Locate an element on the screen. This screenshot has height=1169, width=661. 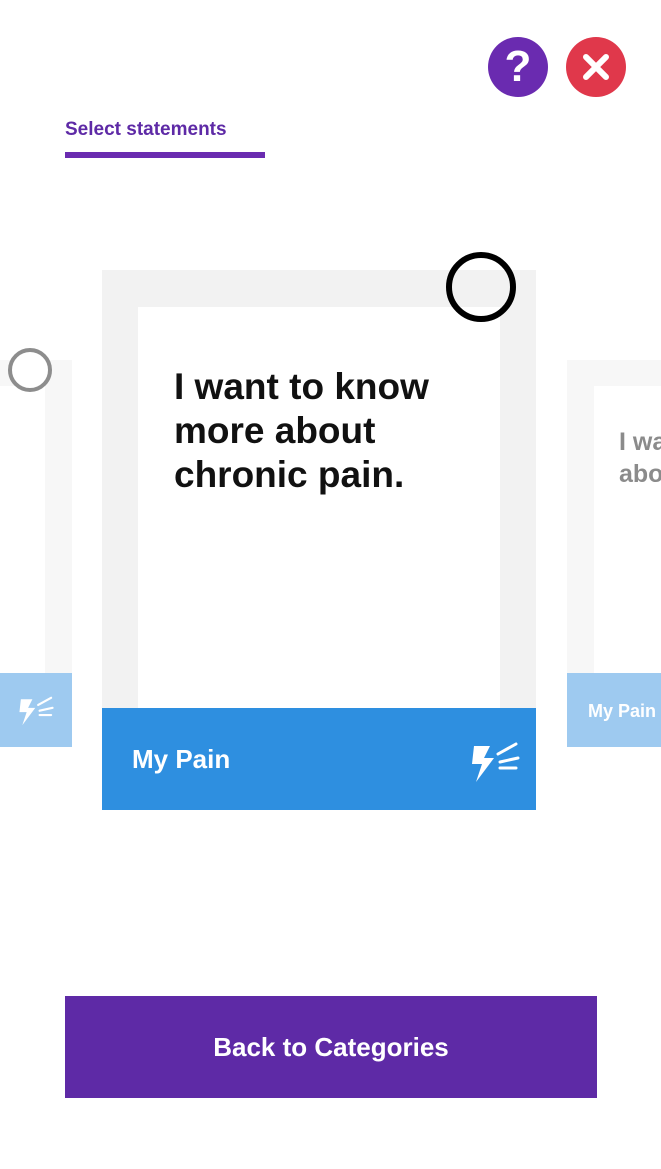
card-main-footer: My Pain is located at coordinates (319, 759).